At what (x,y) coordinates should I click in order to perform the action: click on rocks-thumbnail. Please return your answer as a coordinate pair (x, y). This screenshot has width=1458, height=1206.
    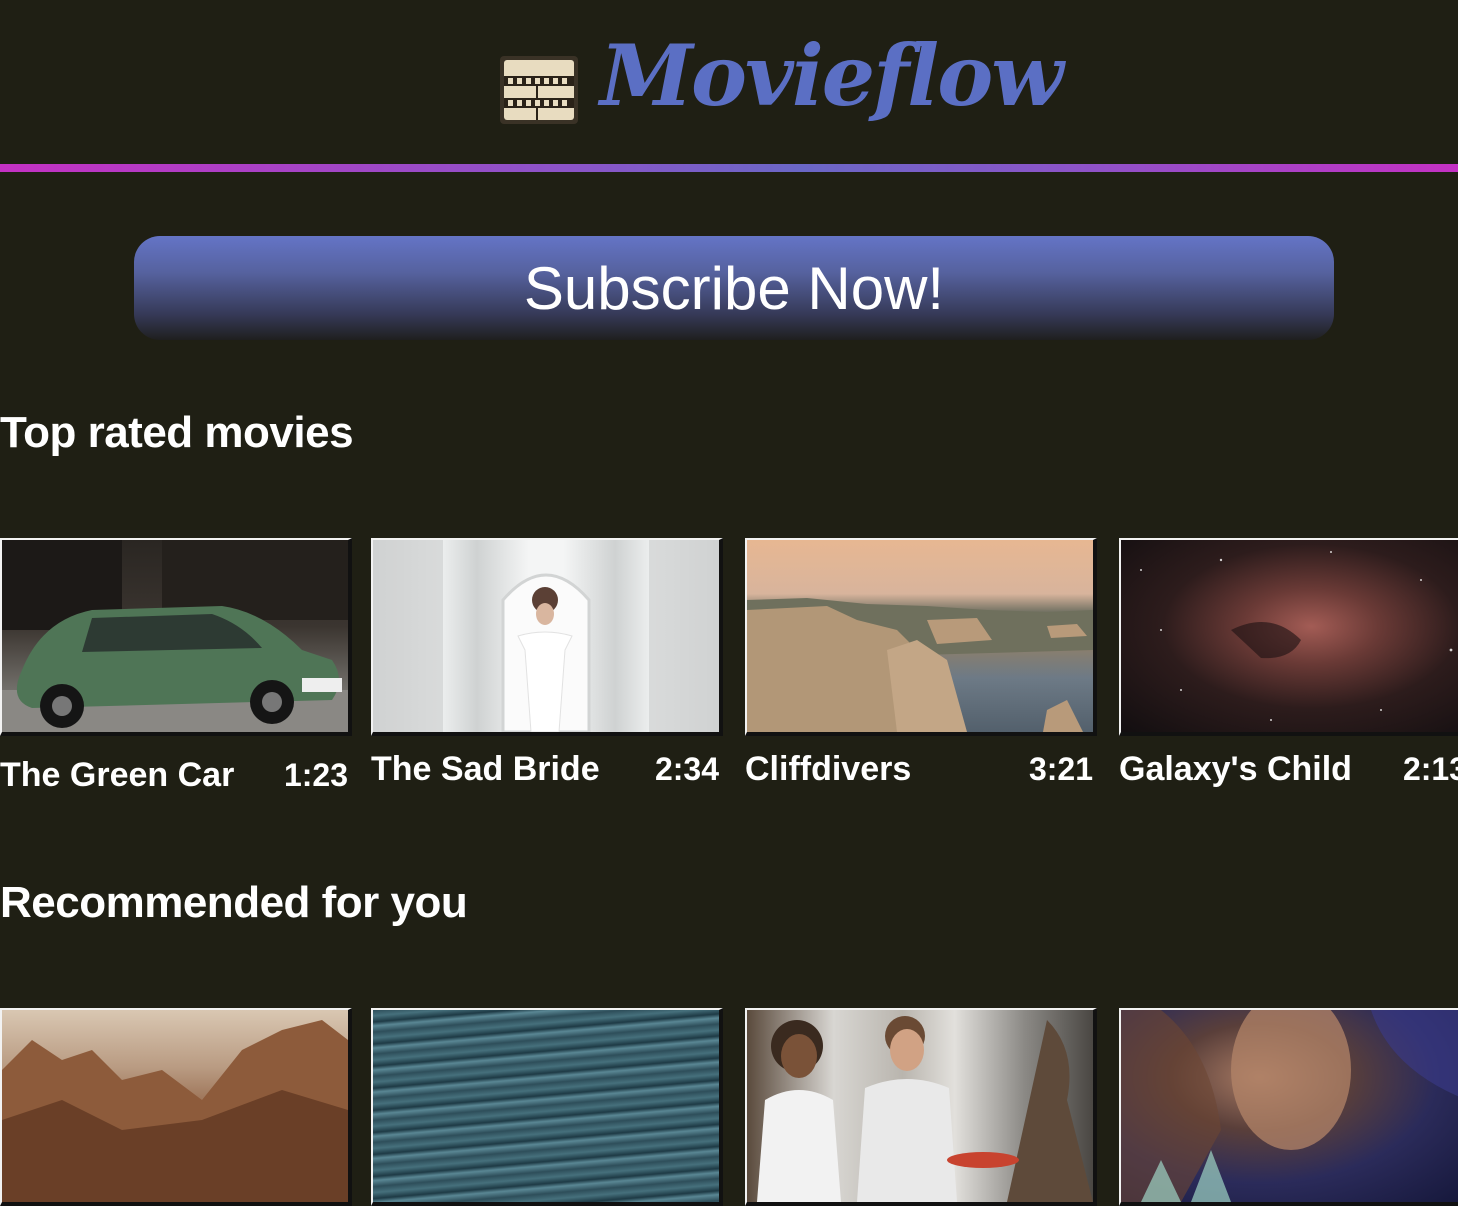
    Looking at the image, I should click on (176, 1107).